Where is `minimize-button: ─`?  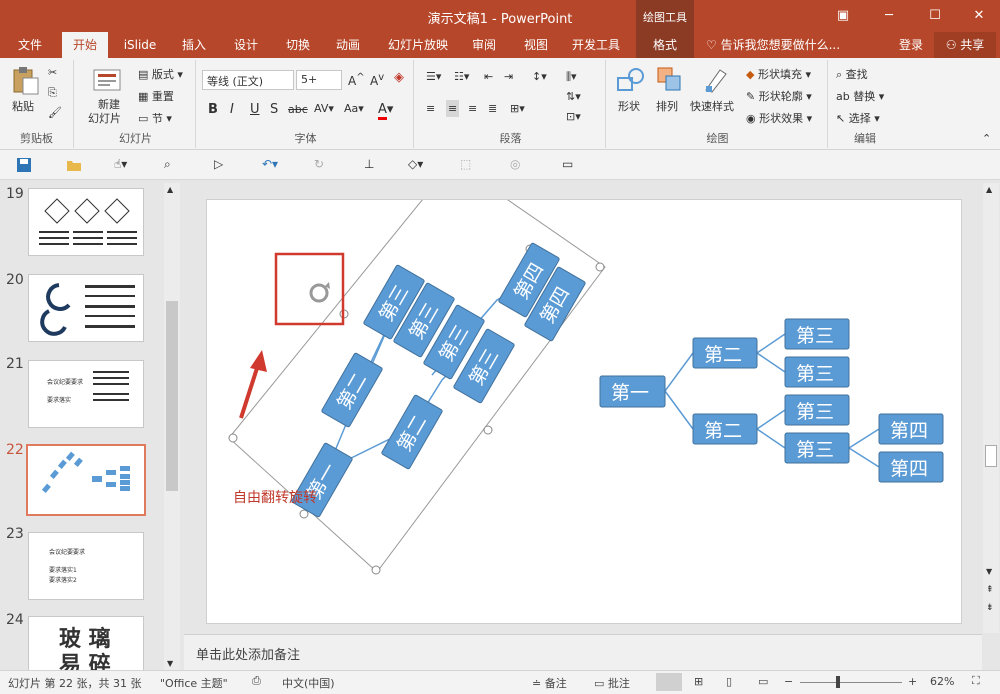
minimize-button: ─ is located at coordinates (889, 16).